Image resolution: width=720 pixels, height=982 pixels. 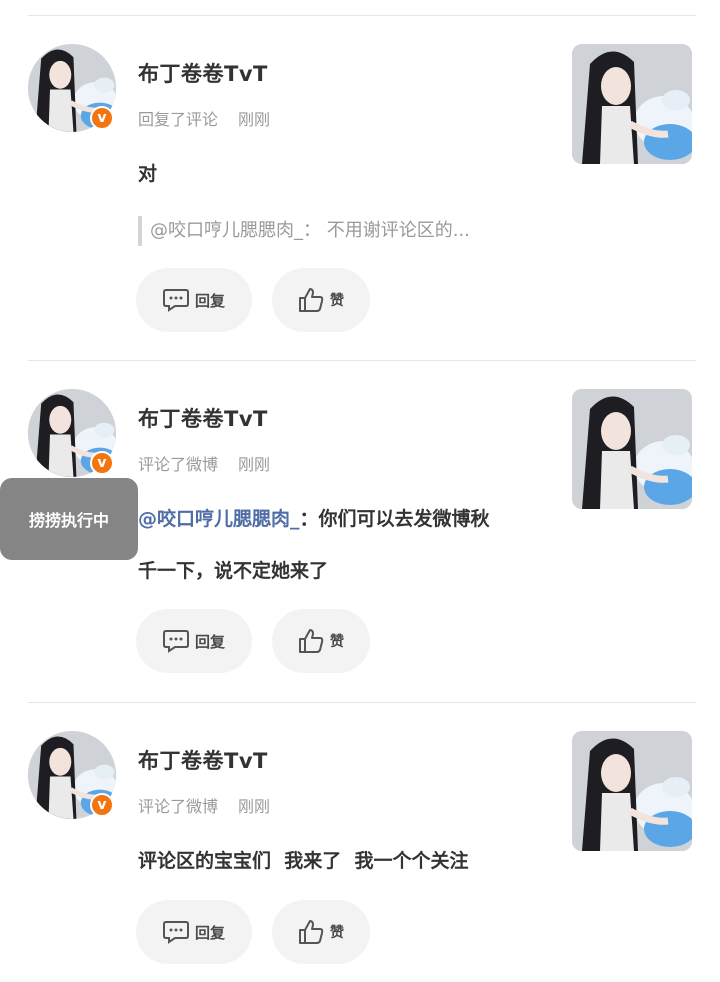 What do you see at coordinates (348, 545) in the screenshot?
I see `comment-text: @咬口哼儿腮腮肉_：你们可以去发微博秋 千一下，说不定她来了` at bounding box center [348, 545].